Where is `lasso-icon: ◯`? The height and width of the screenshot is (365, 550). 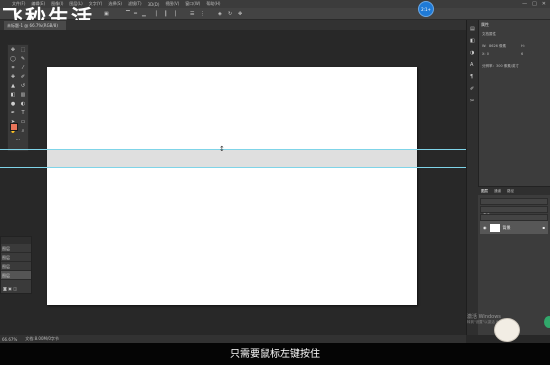 lasso-icon: ◯ is located at coordinates (13, 59).